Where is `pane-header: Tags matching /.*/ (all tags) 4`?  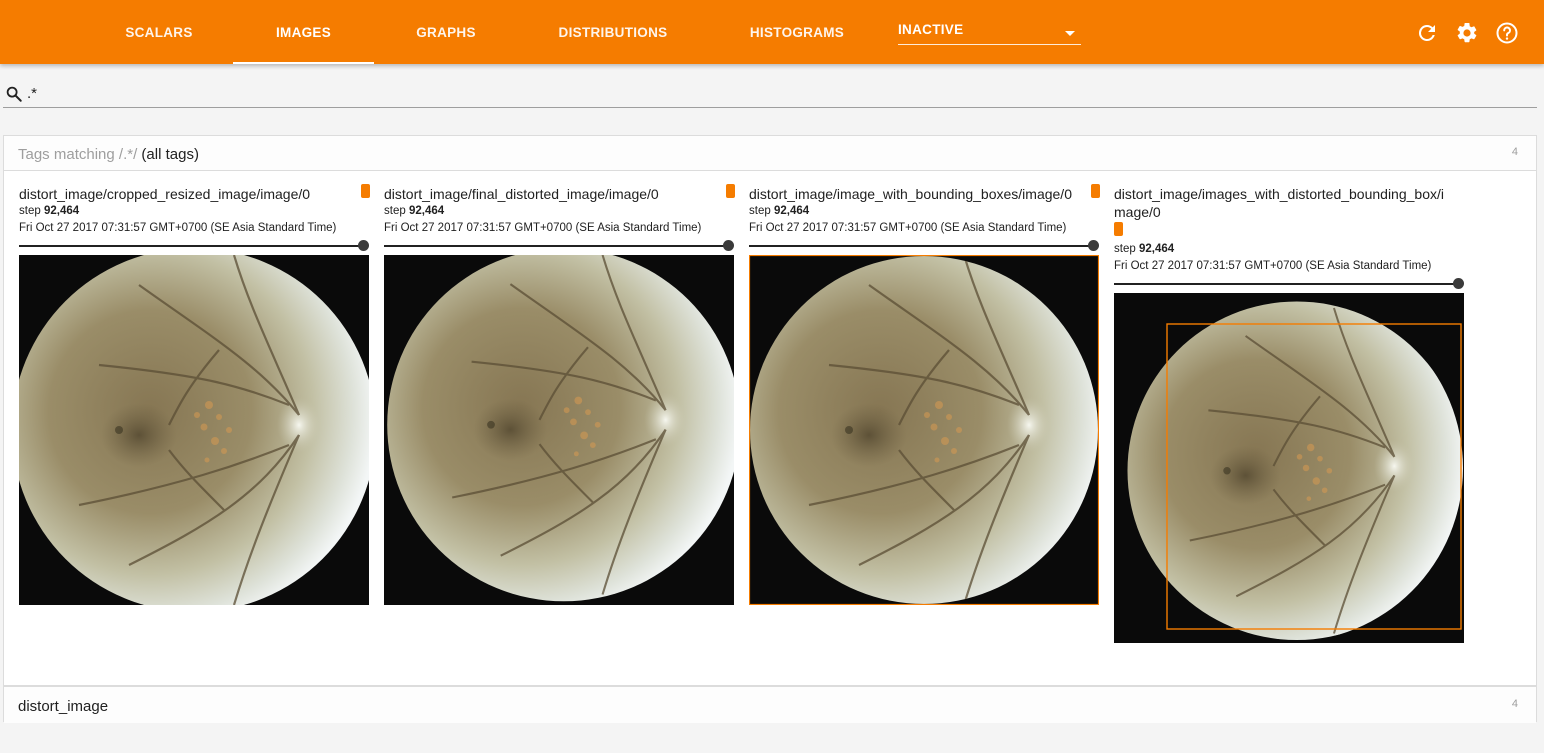 pane-header: Tags matching /.*/ (all tags) 4 is located at coordinates (770, 153).